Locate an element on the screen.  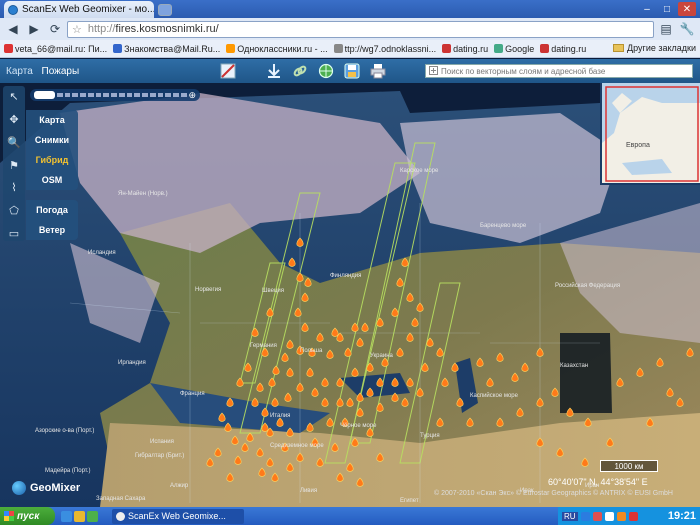
close-window-icon: ✕ is located at coordinates (687, 9).